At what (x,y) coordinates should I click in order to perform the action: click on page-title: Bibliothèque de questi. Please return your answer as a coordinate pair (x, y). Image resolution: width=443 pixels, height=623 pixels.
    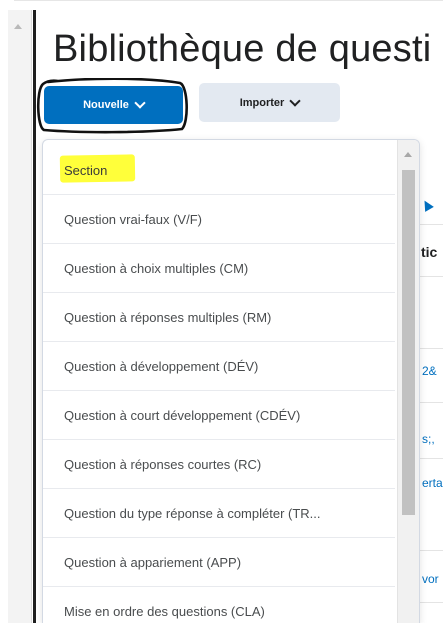
    Looking at the image, I should click on (242, 49).